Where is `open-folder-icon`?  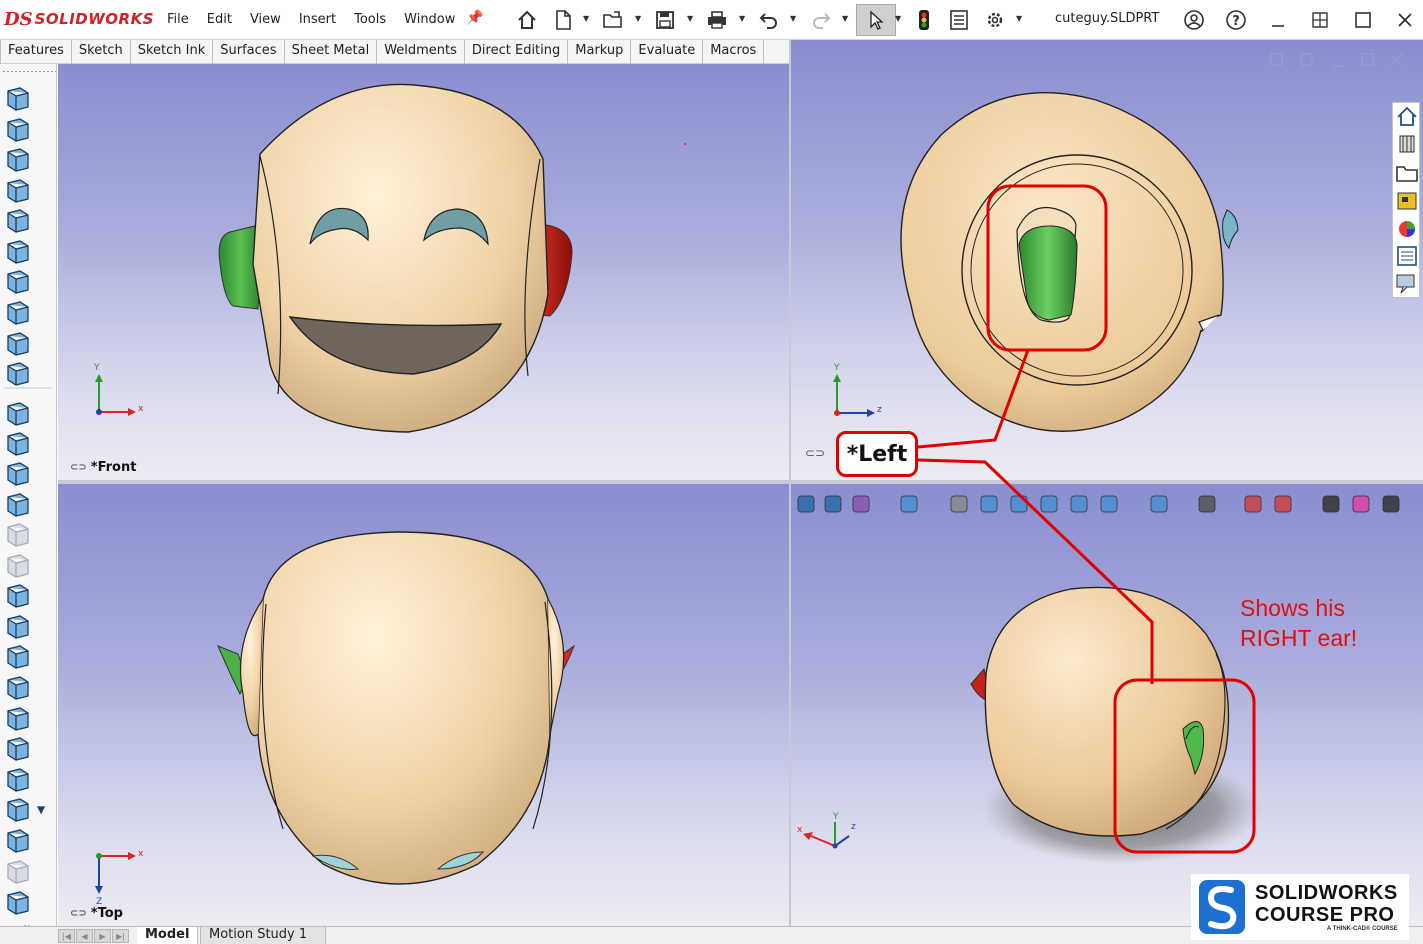 open-folder-icon is located at coordinates (613, 20).